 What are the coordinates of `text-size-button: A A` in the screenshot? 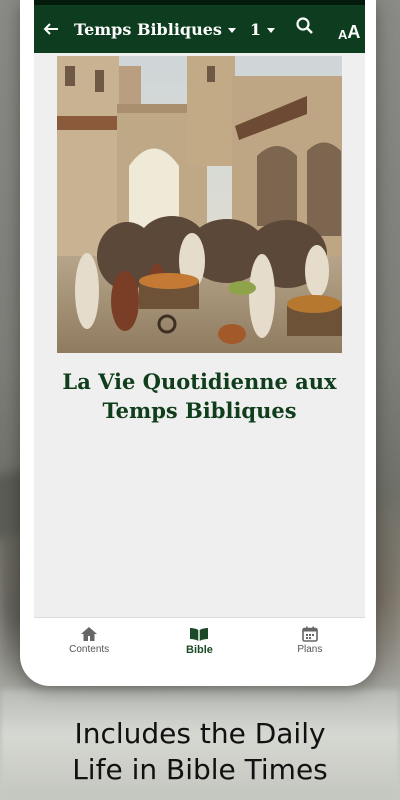 It's located at (349, 27).